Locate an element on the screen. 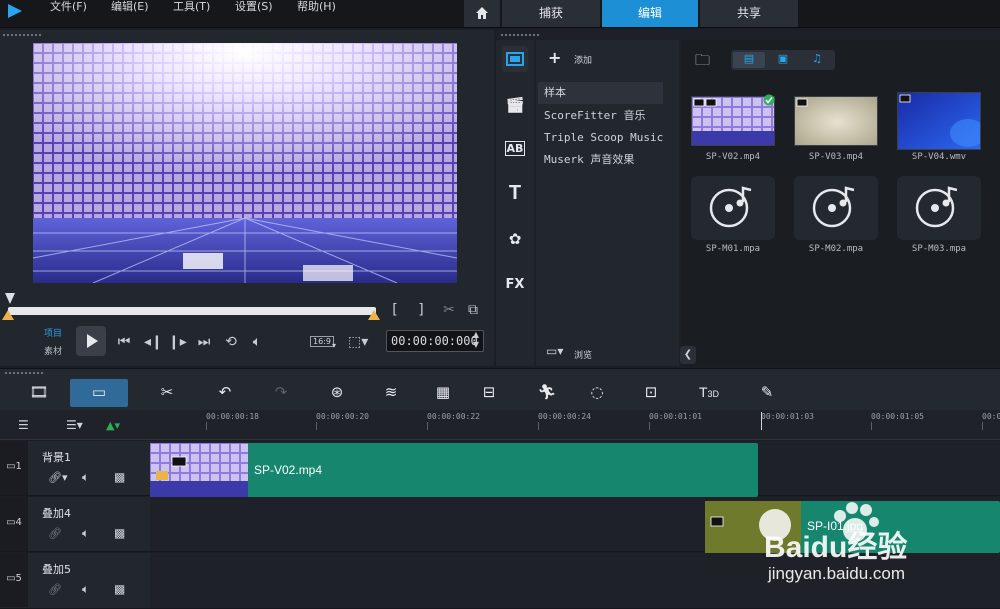 This screenshot has width=1000, height=609. mask-creator-icon: ◌ is located at coordinates (597, 392).